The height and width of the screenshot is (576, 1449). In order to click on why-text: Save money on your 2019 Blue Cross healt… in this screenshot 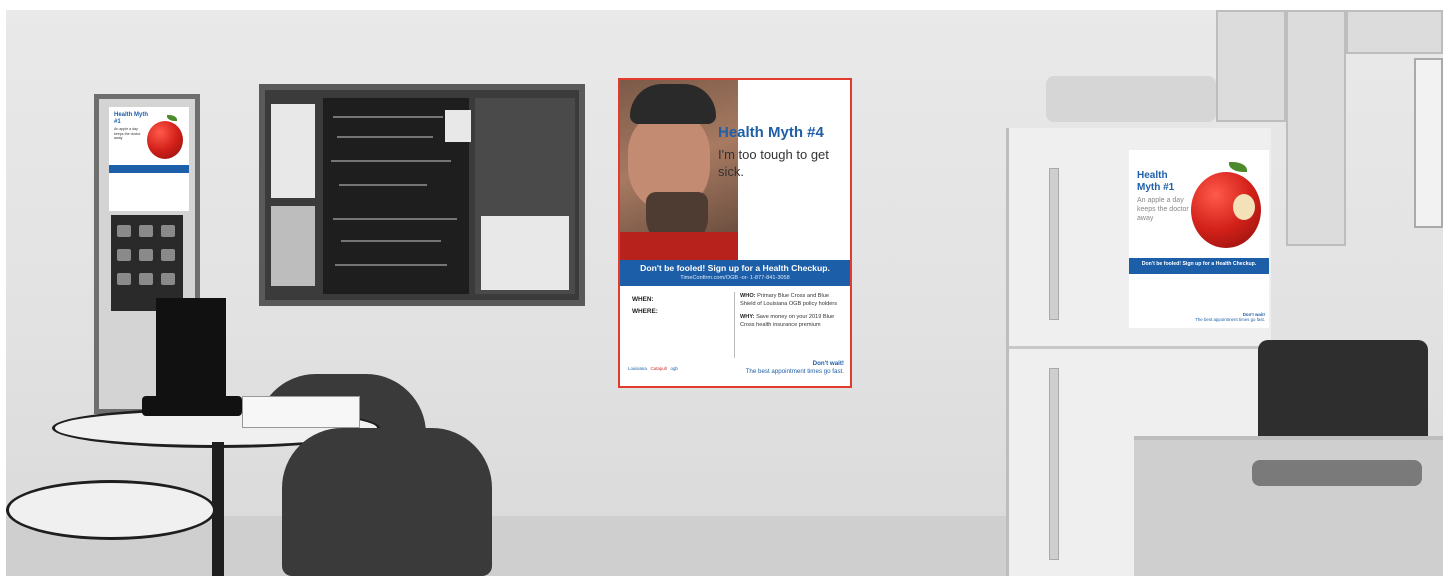, I will do `click(787, 321)`.